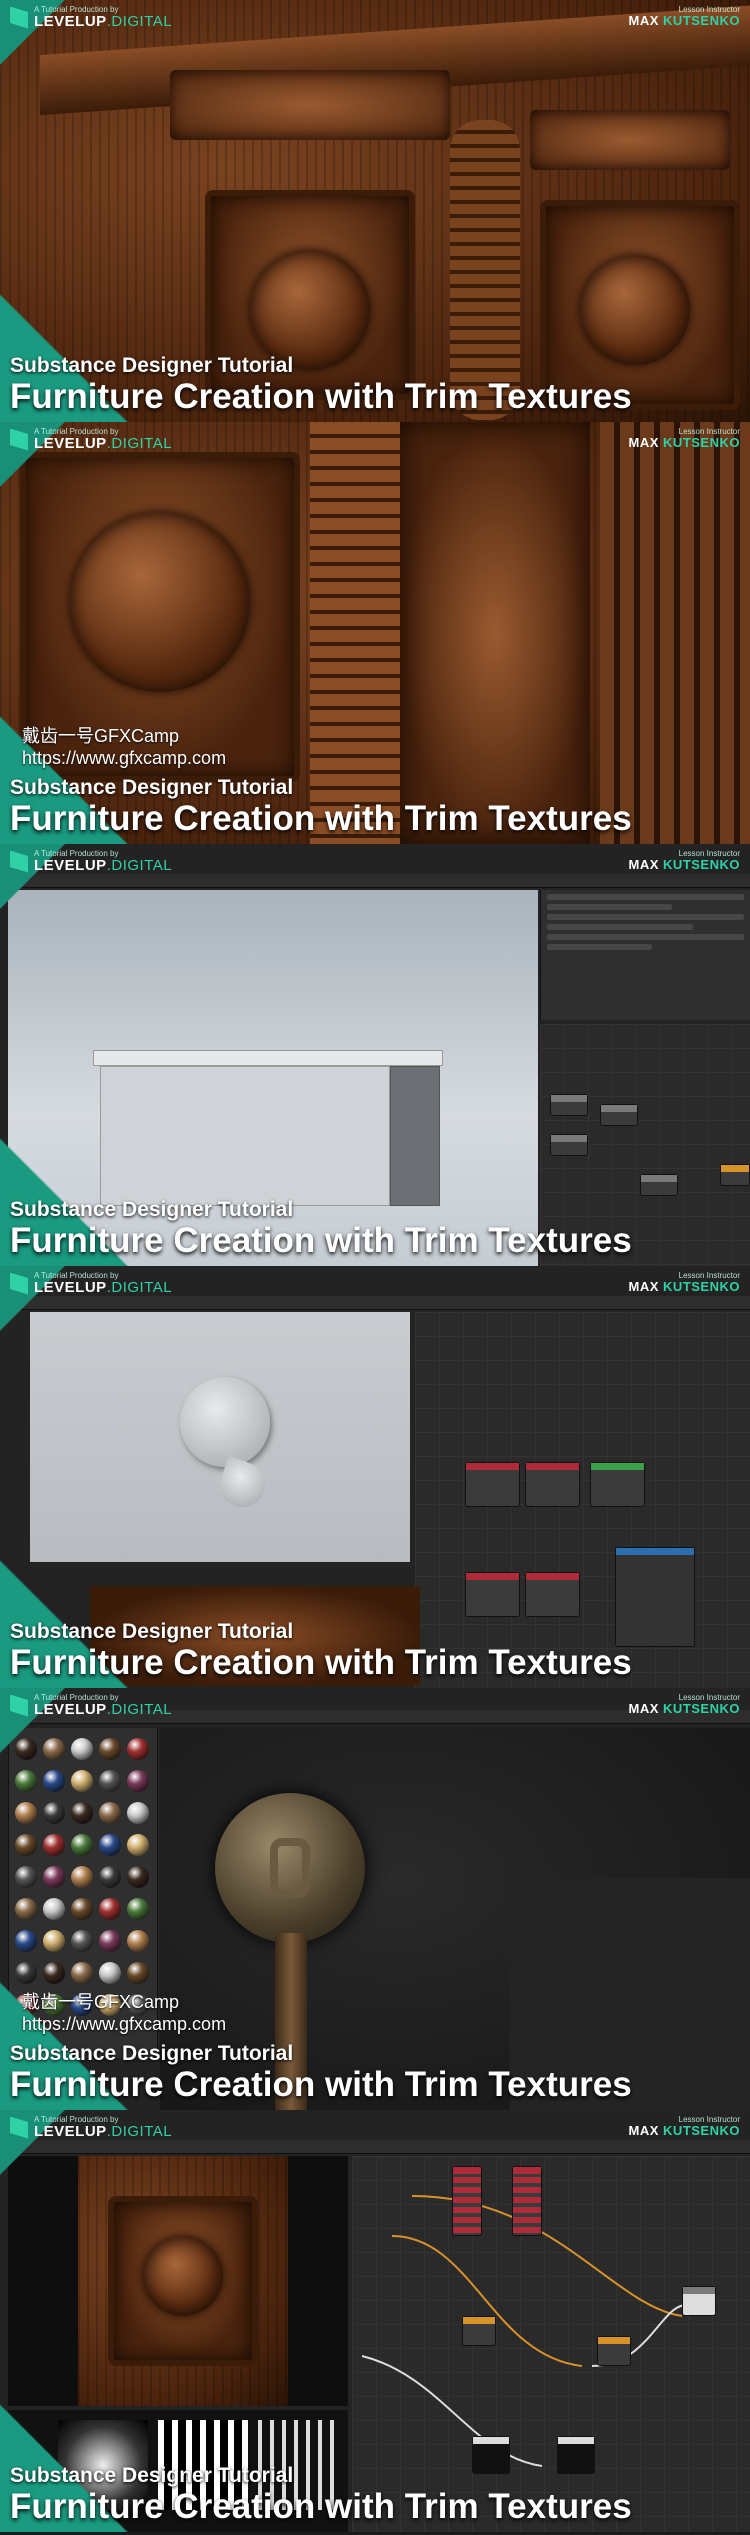  Describe the element at coordinates (220, 1437) in the screenshot. I see `2d-view` at that location.